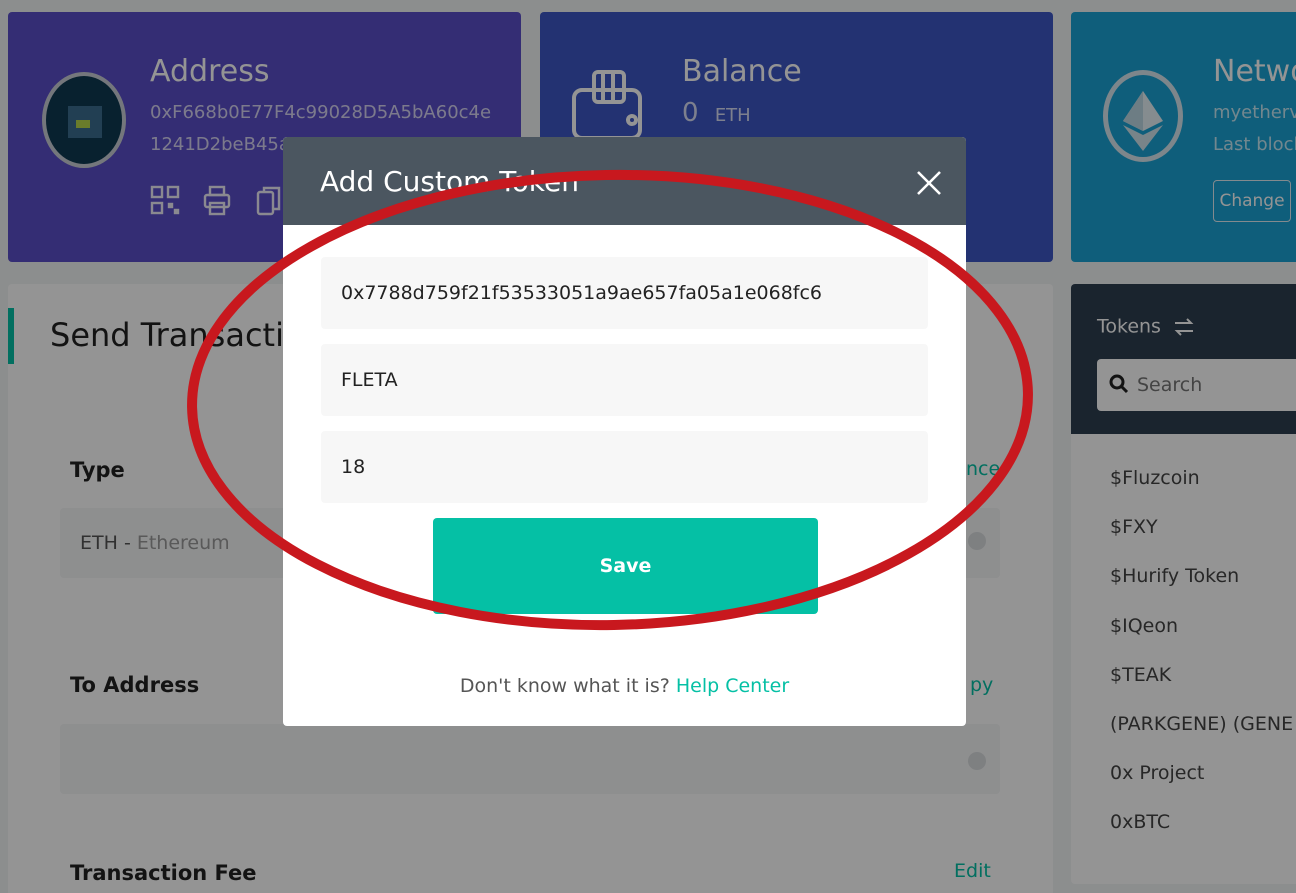 The width and height of the screenshot is (1296, 893). I want to click on close-icon, so click(929, 183).